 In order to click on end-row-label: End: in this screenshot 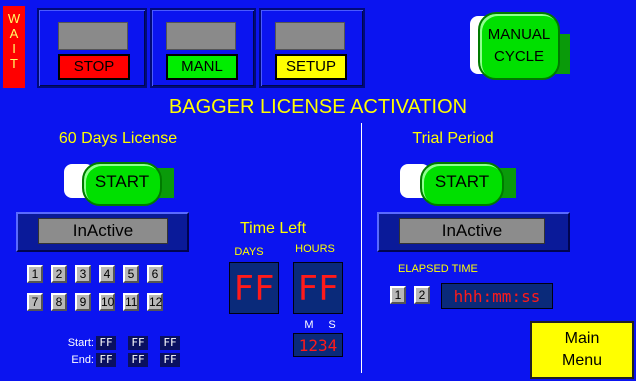, I will do `click(82, 360)`.